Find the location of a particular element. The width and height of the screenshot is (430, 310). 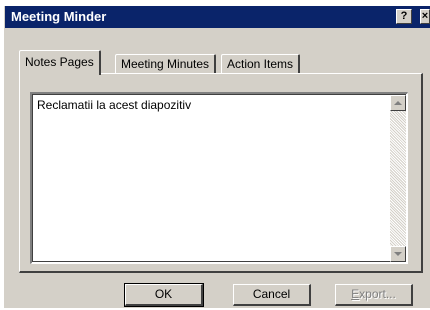

help-icon: ? is located at coordinates (404, 16).